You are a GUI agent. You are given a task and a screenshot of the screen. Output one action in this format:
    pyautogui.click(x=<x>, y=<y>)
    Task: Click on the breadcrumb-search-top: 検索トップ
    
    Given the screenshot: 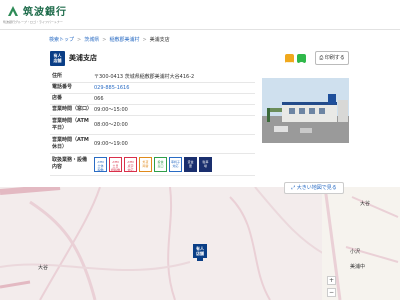 What is the action you would take?
    pyautogui.click(x=61, y=40)
    